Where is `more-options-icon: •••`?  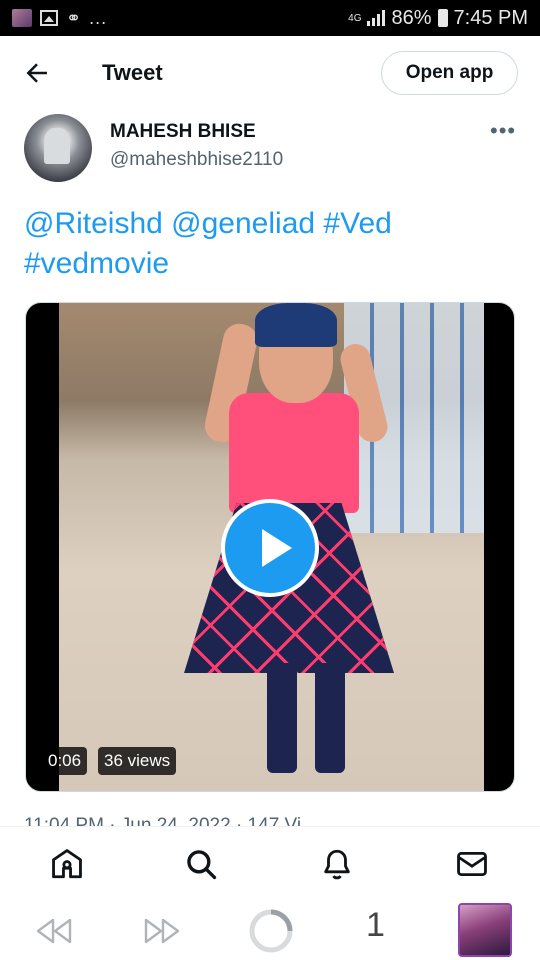
more-options-icon: ••• is located at coordinates (503, 131).